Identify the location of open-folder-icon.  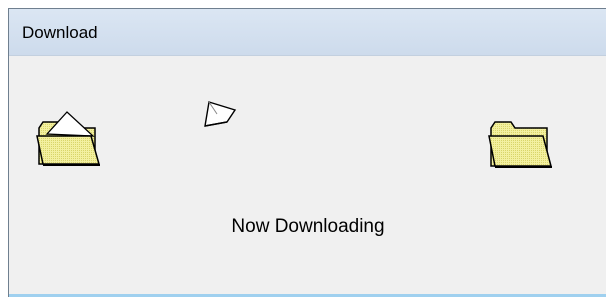
(69, 140).